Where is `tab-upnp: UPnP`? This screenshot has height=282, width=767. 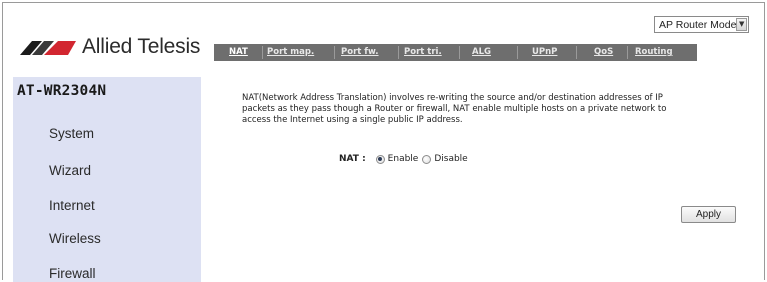
tab-upnp: UPnP is located at coordinates (544, 52).